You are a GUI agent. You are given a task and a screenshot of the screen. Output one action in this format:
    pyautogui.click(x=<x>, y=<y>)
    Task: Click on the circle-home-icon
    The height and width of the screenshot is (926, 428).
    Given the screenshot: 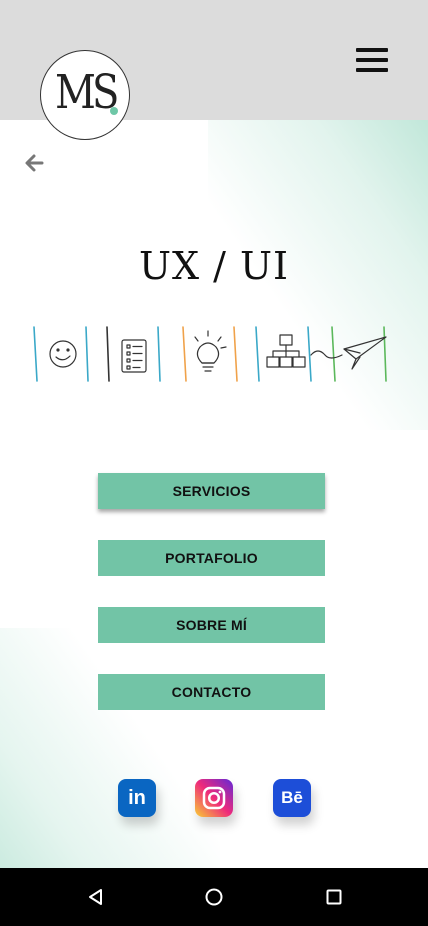 What is the action you would take?
    pyautogui.click(x=214, y=897)
    